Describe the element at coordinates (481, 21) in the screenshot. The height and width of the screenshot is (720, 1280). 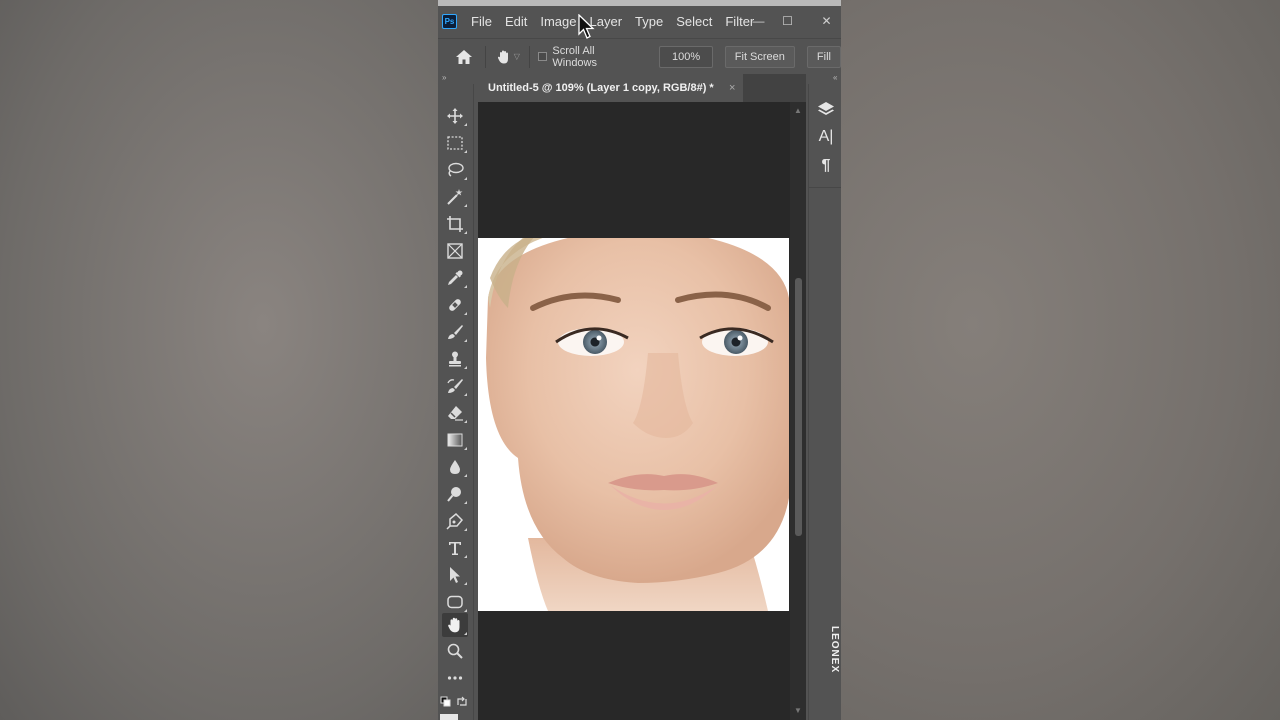
I see `menu-file: File` at that location.